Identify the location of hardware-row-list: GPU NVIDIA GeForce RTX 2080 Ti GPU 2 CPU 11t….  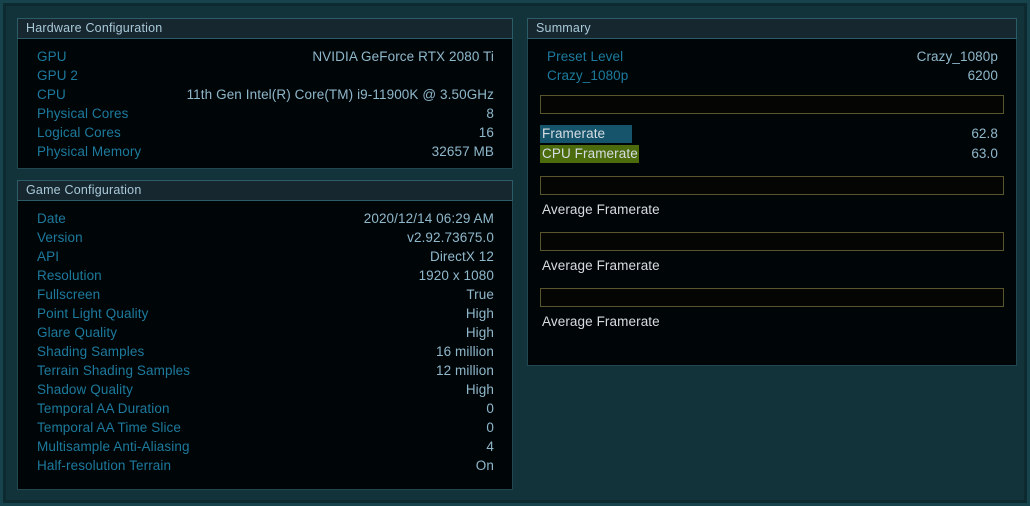
(265, 100).